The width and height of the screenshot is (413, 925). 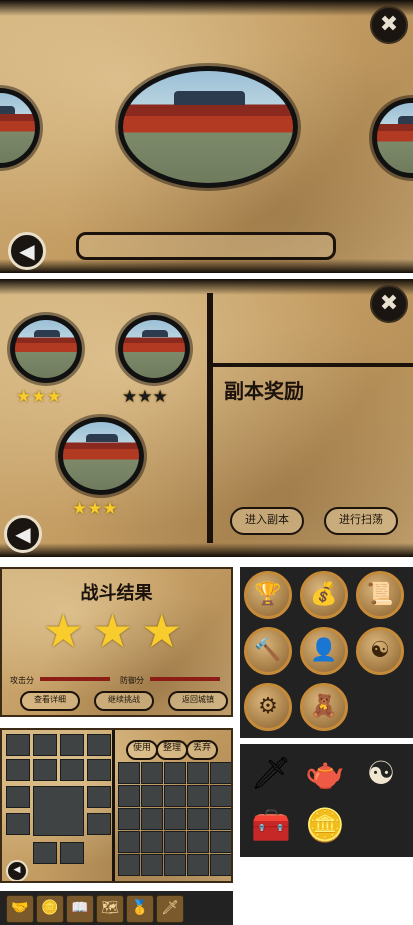 What do you see at coordinates (206, 550) in the screenshot?
I see `ink-border-bottom` at bounding box center [206, 550].